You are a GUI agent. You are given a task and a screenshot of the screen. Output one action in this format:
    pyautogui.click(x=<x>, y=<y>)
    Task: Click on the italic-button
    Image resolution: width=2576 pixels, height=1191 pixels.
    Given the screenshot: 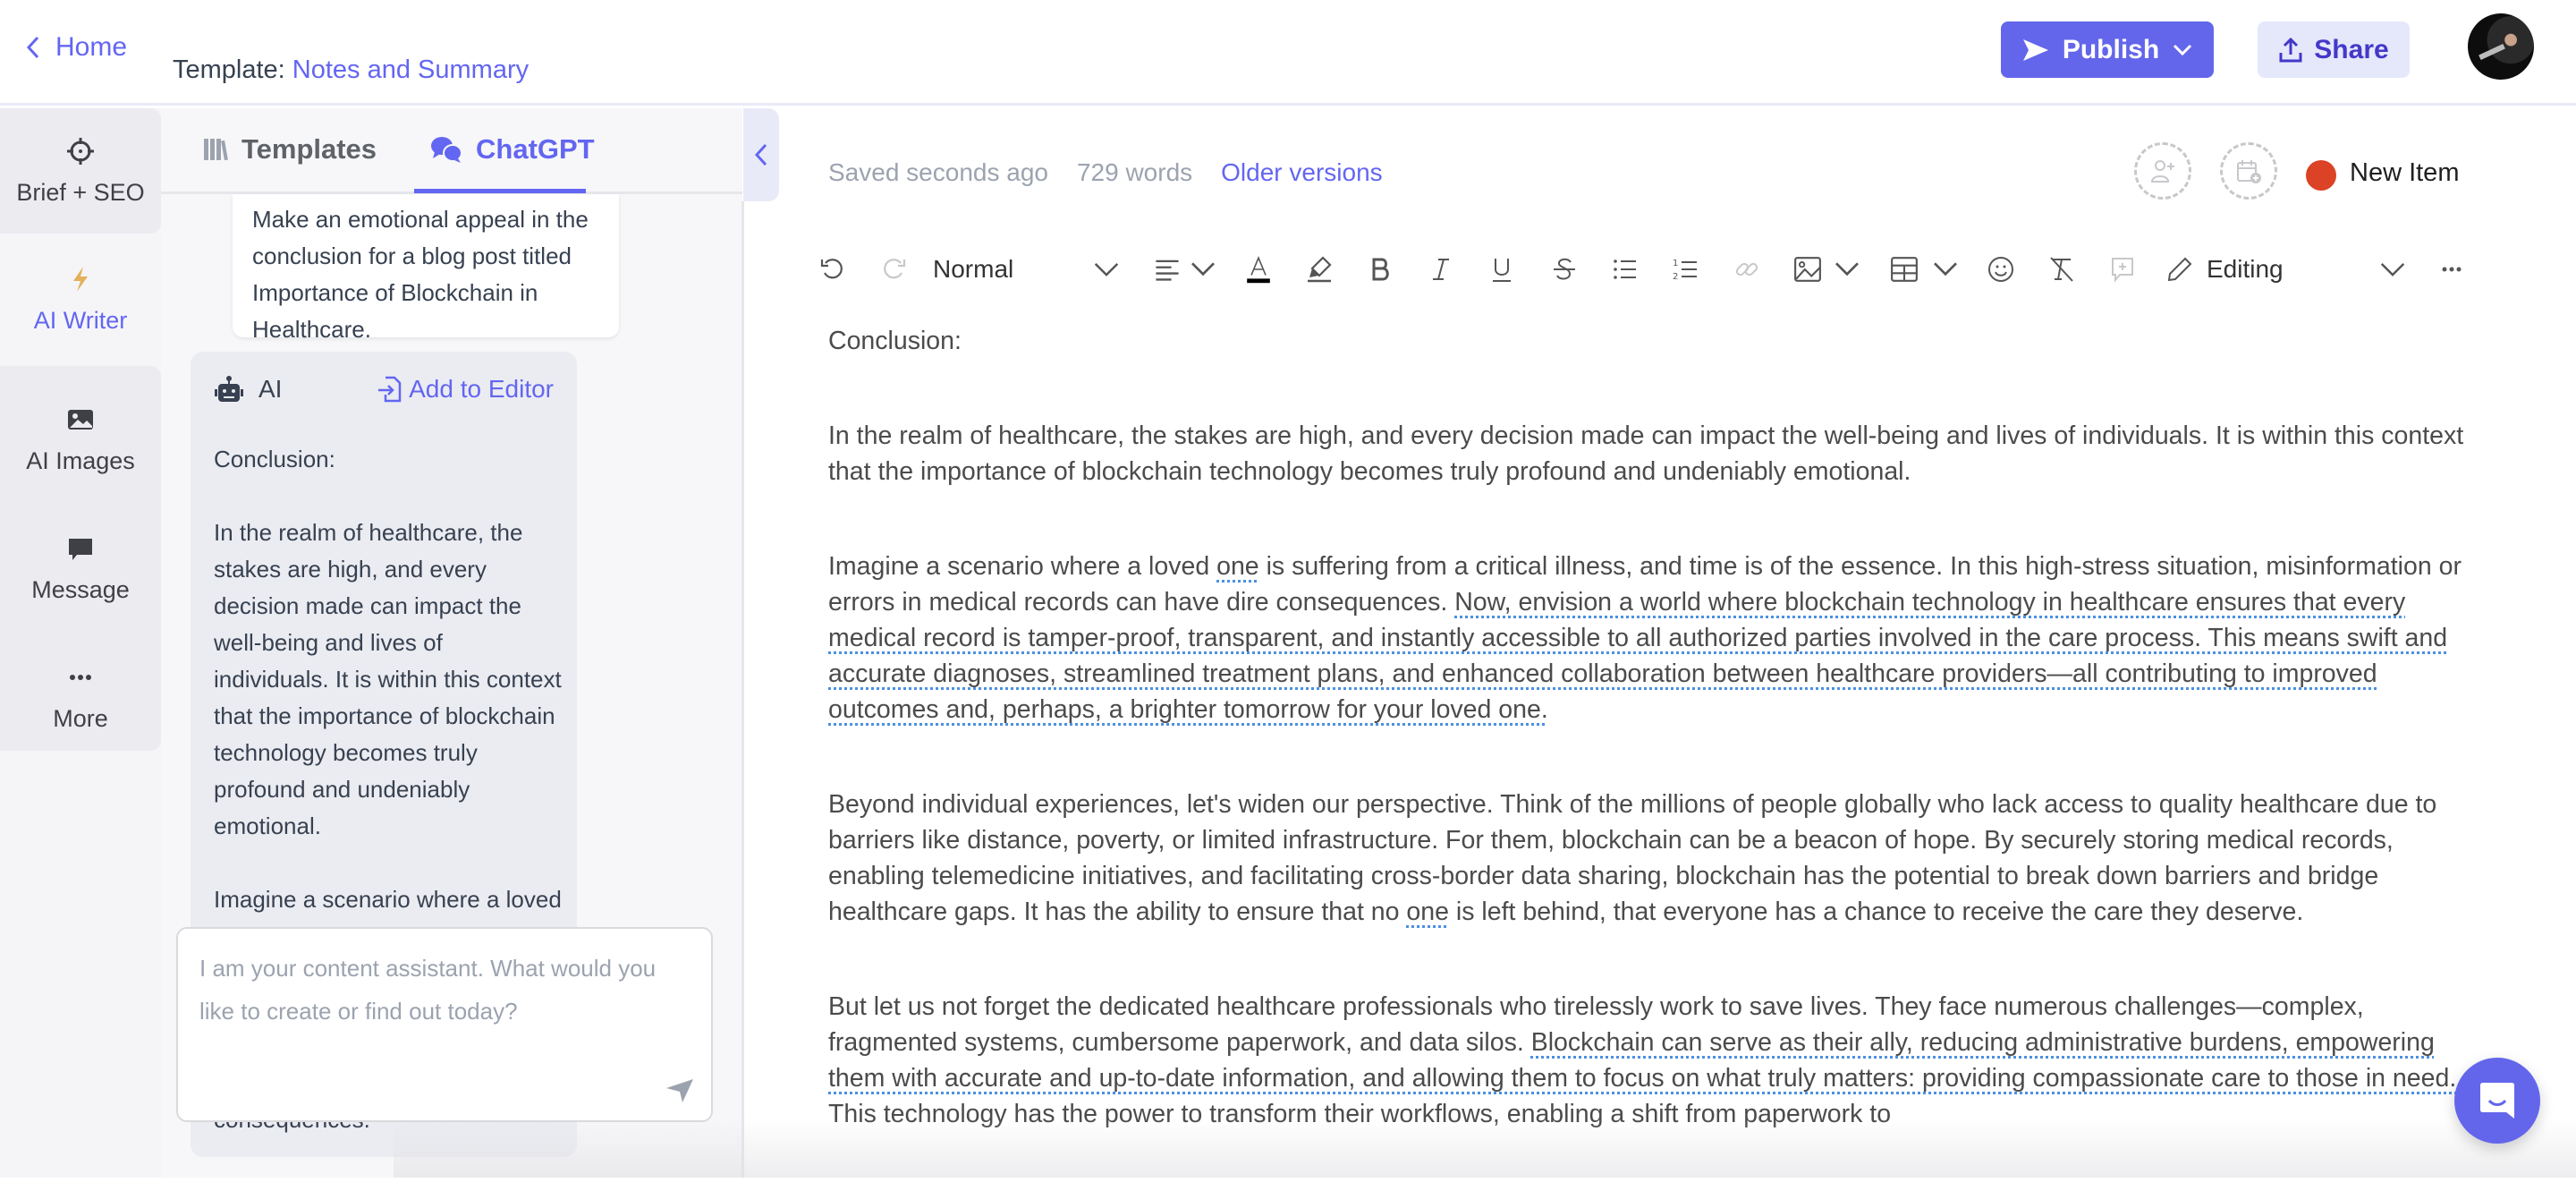 What is the action you would take?
    pyautogui.click(x=1441, y=269)
    